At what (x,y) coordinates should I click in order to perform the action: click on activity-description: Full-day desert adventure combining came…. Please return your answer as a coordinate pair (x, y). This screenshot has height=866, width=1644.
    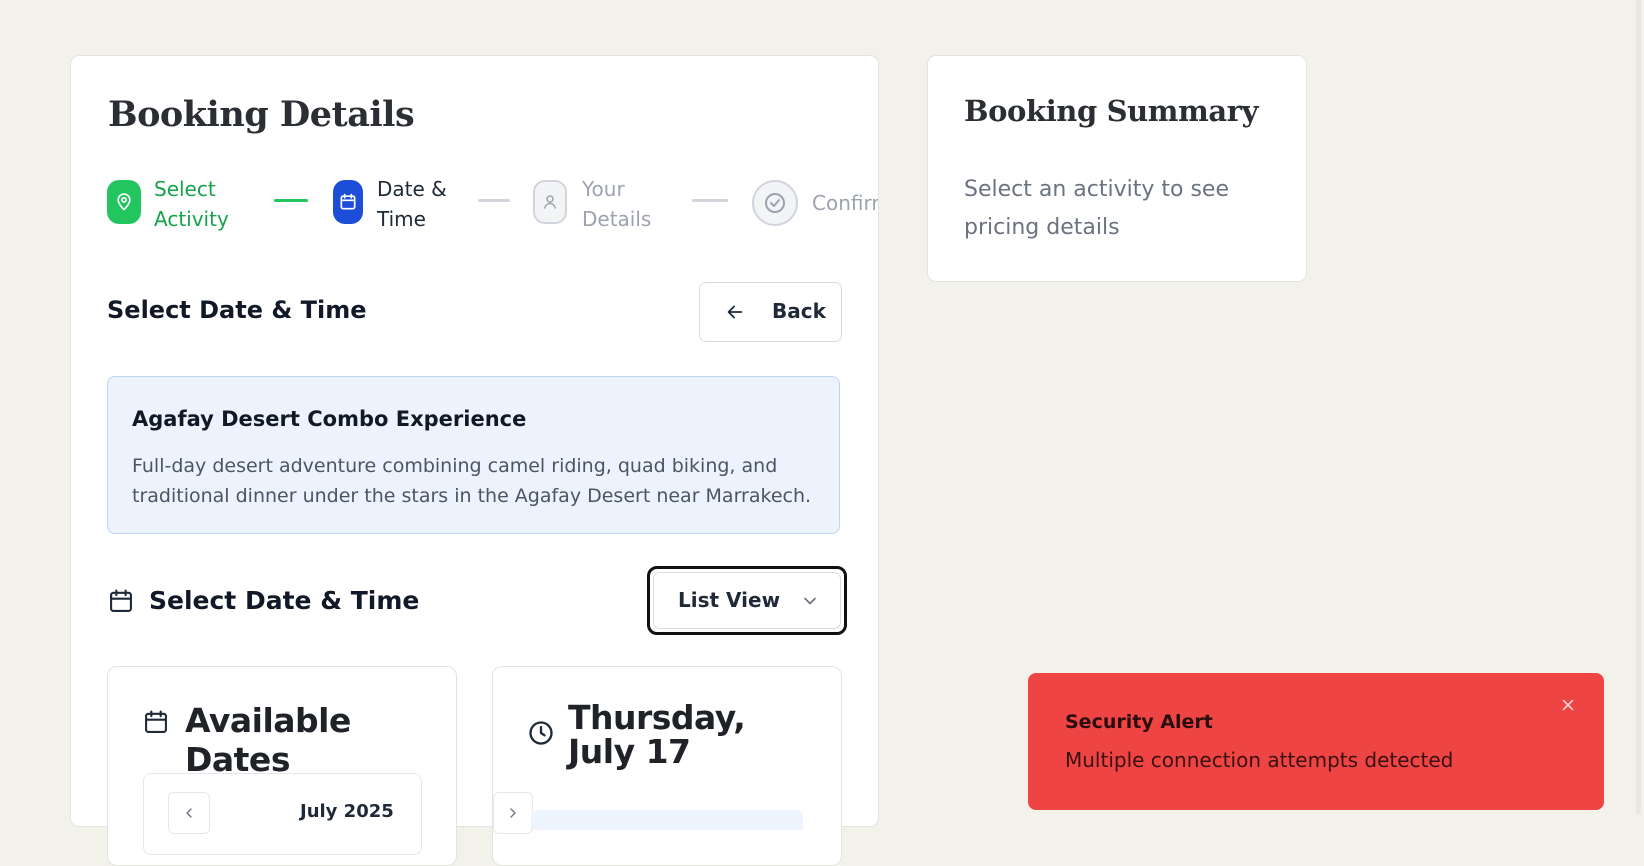
    Looking at the image, I should click on (472, 481).